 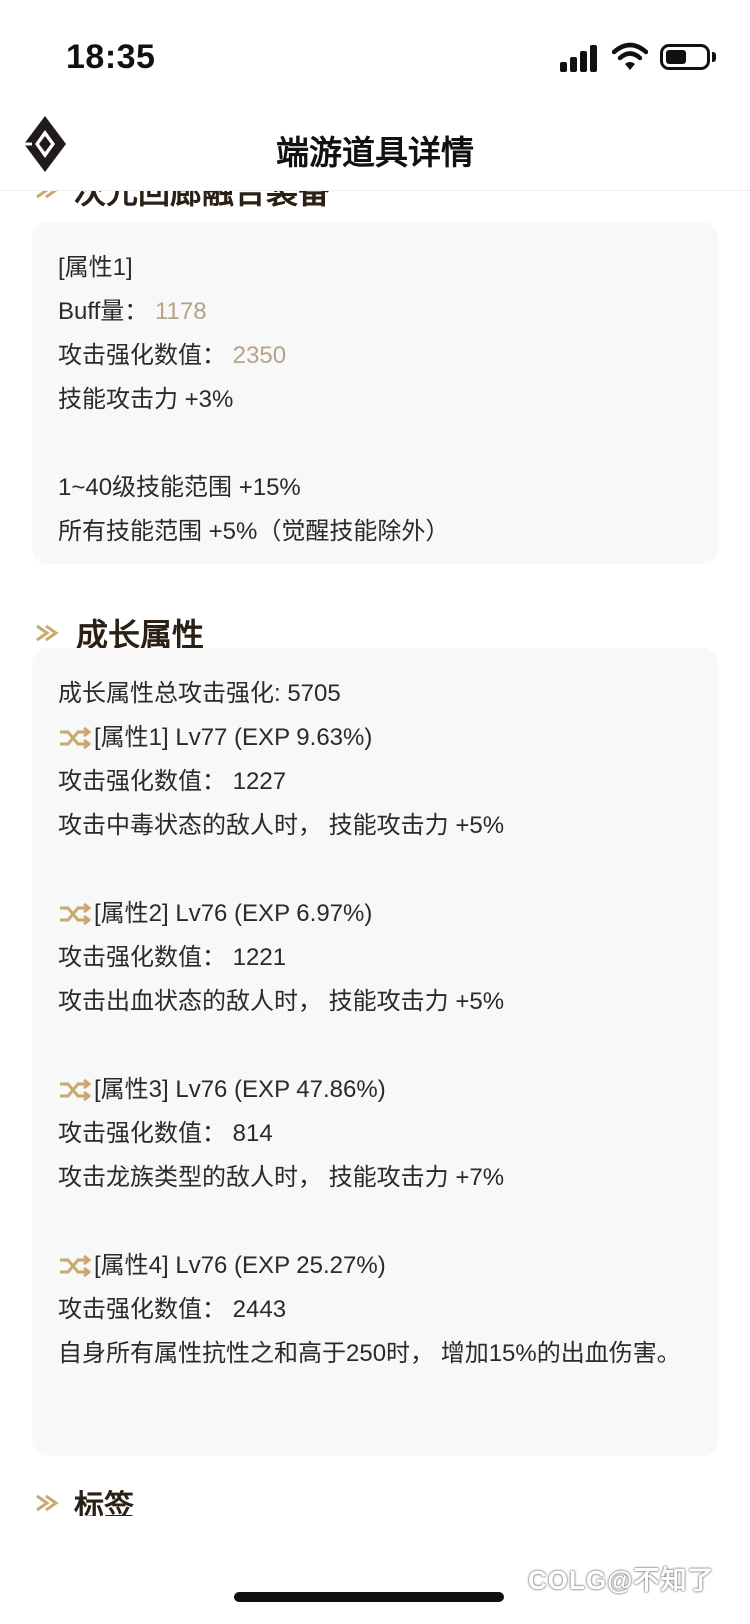 I want to click on battery-cap, so click(x=714, y=57).